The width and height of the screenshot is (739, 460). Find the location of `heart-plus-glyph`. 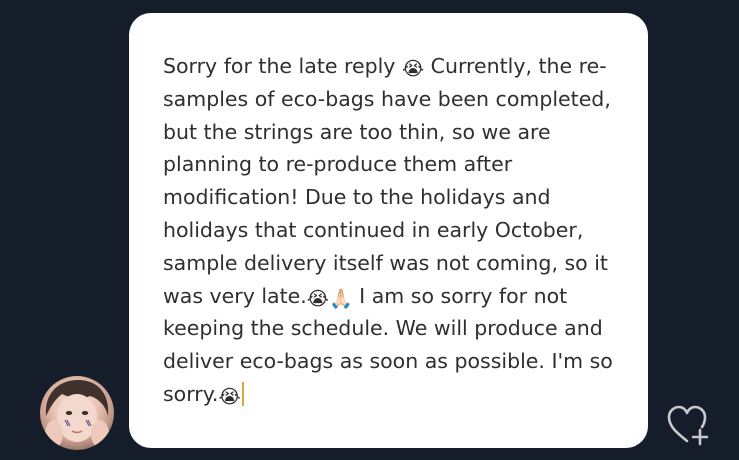

heart-plus-glyph is located at coordinates (688, 425).